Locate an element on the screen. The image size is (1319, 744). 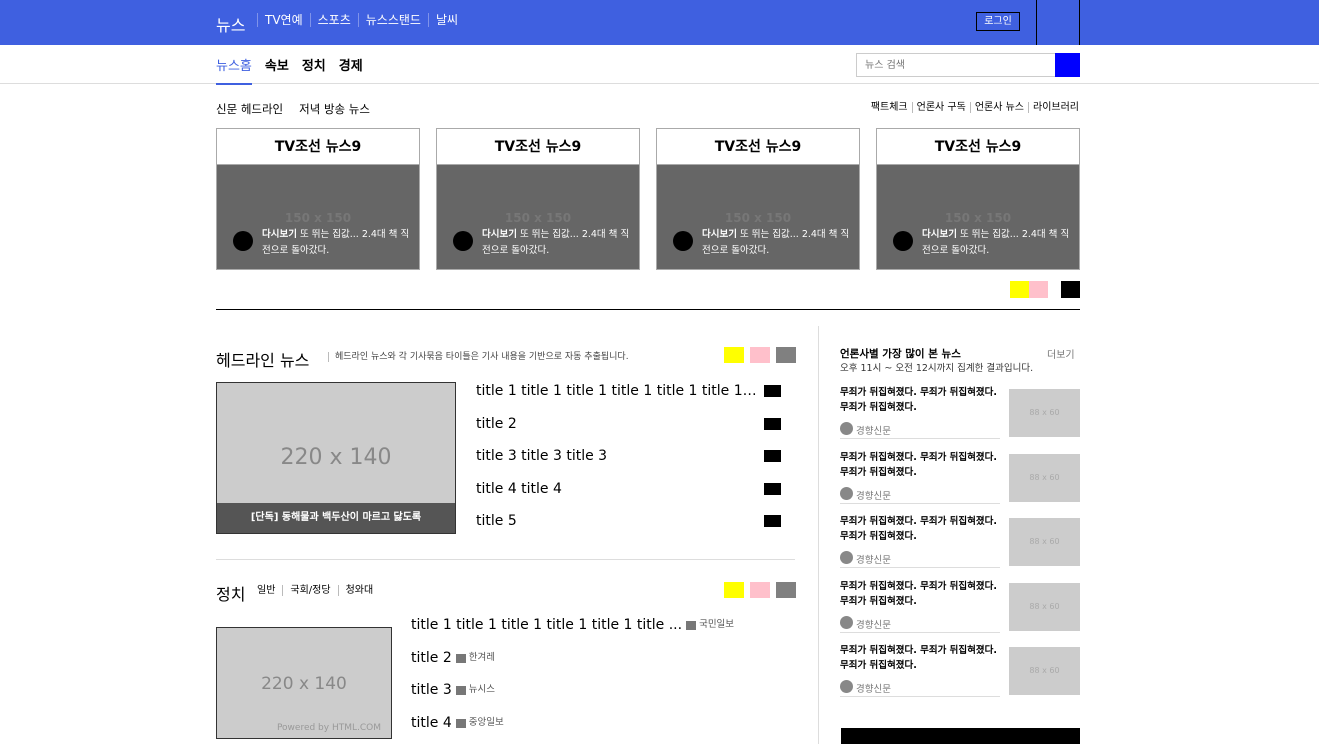
list-item: title 4 중앙일보 is located at coordinates (572, 728).